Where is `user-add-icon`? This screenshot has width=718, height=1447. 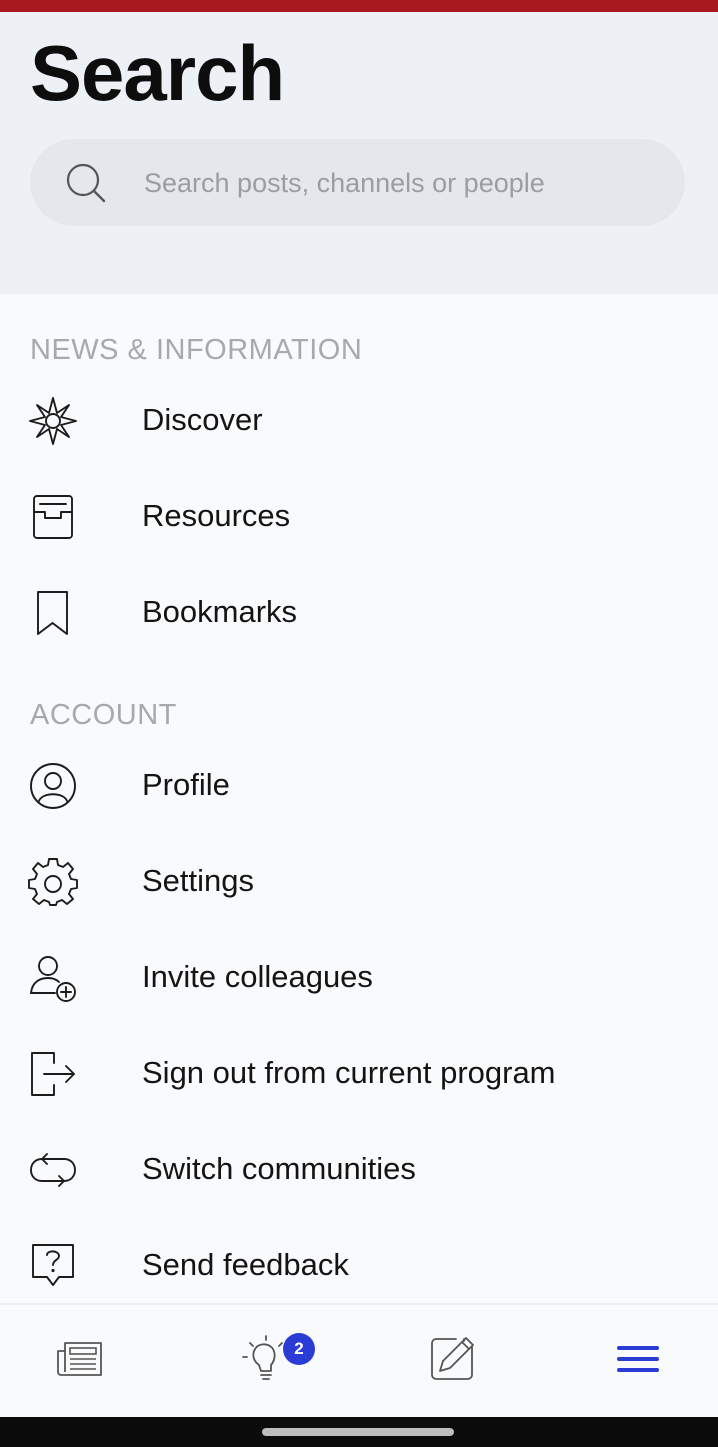
user-add-icon is located at coordinates (53, 978).